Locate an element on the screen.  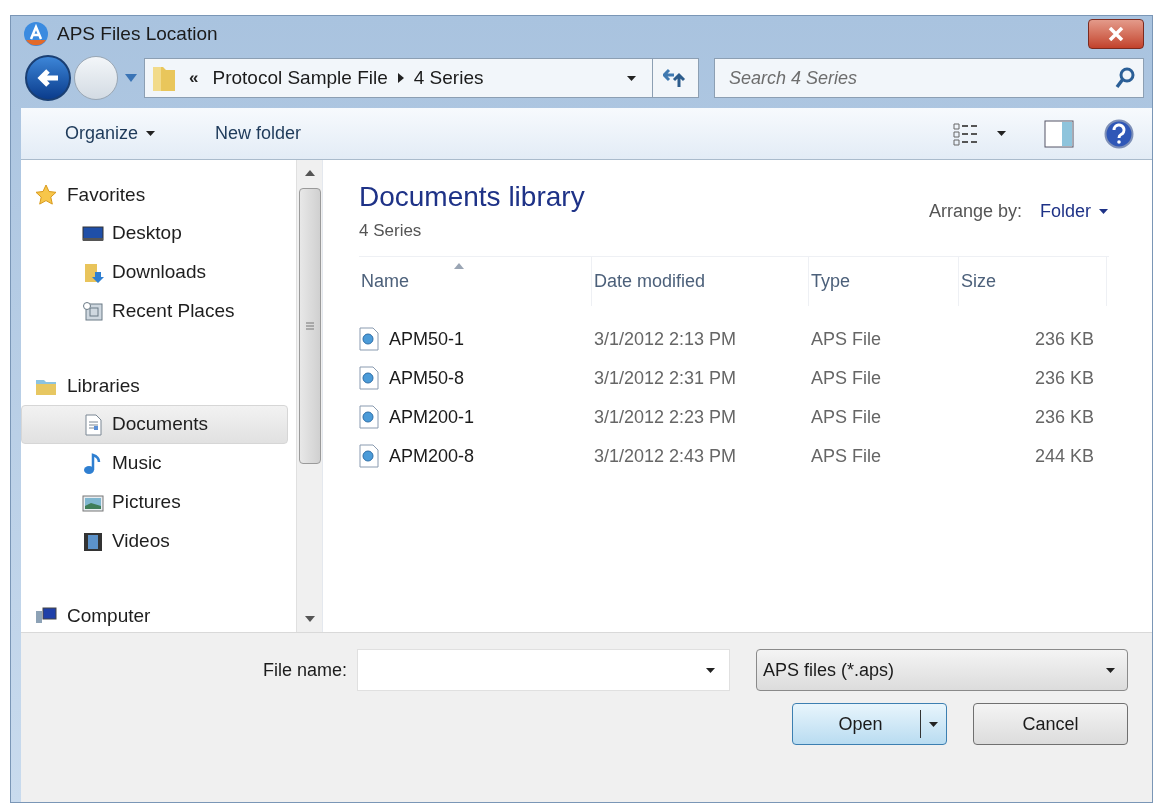
scroll-thumb is located at coordinates (309, 326).